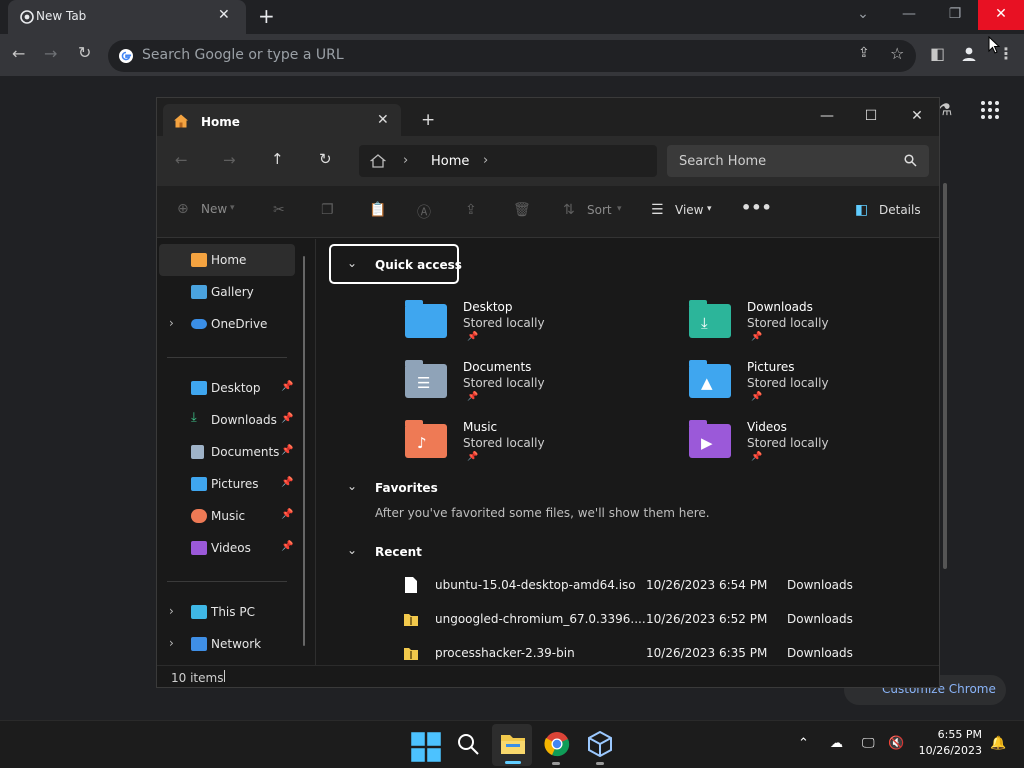 The width and height of the screenshot is (1024, 768). I want to click on new-tab-button: +, so click(266, 16).